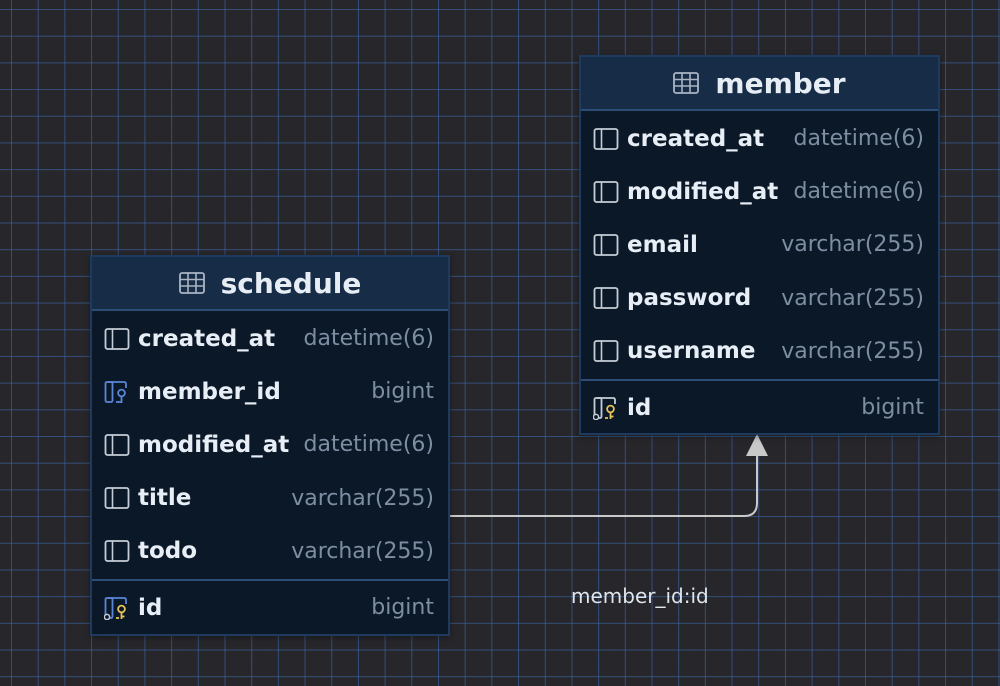  I want to click on column-row: username varchar(255), so click(759, 351).